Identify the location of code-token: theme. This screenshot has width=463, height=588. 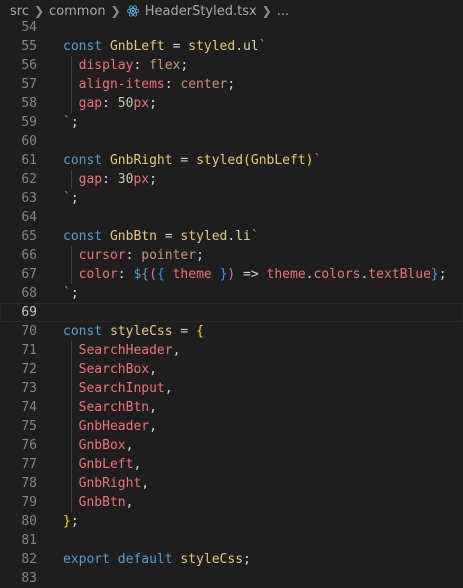
(286, 274).